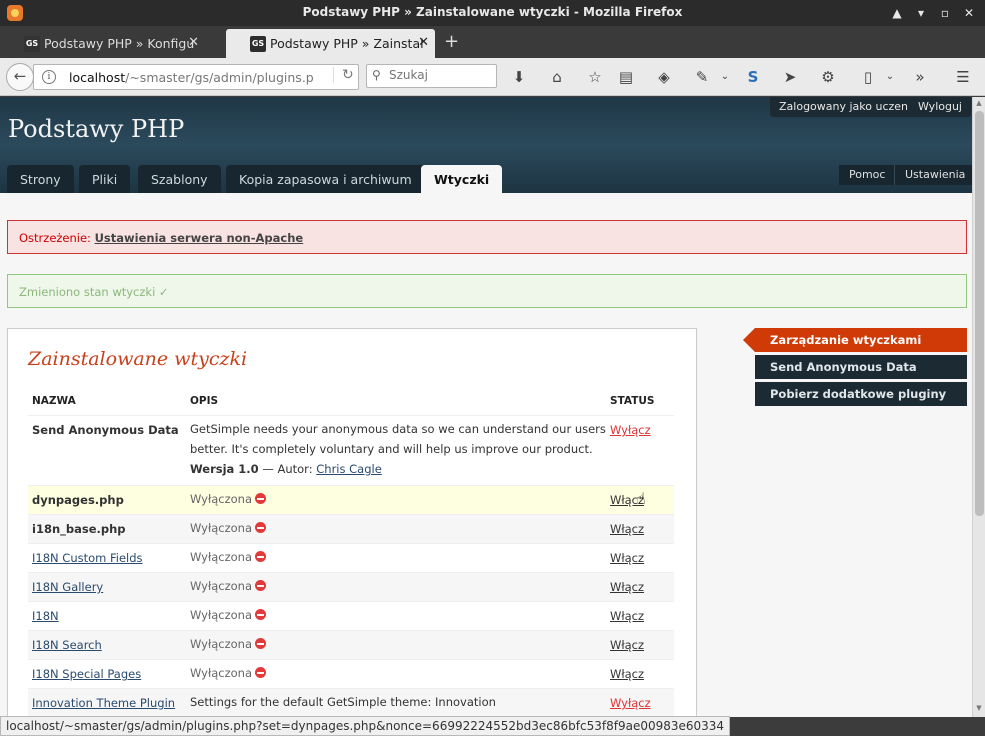  What do you see at coordinates (343, 75) in the screenshot?
I see `reload-icon: ↻` at bounding box center [343, 75].